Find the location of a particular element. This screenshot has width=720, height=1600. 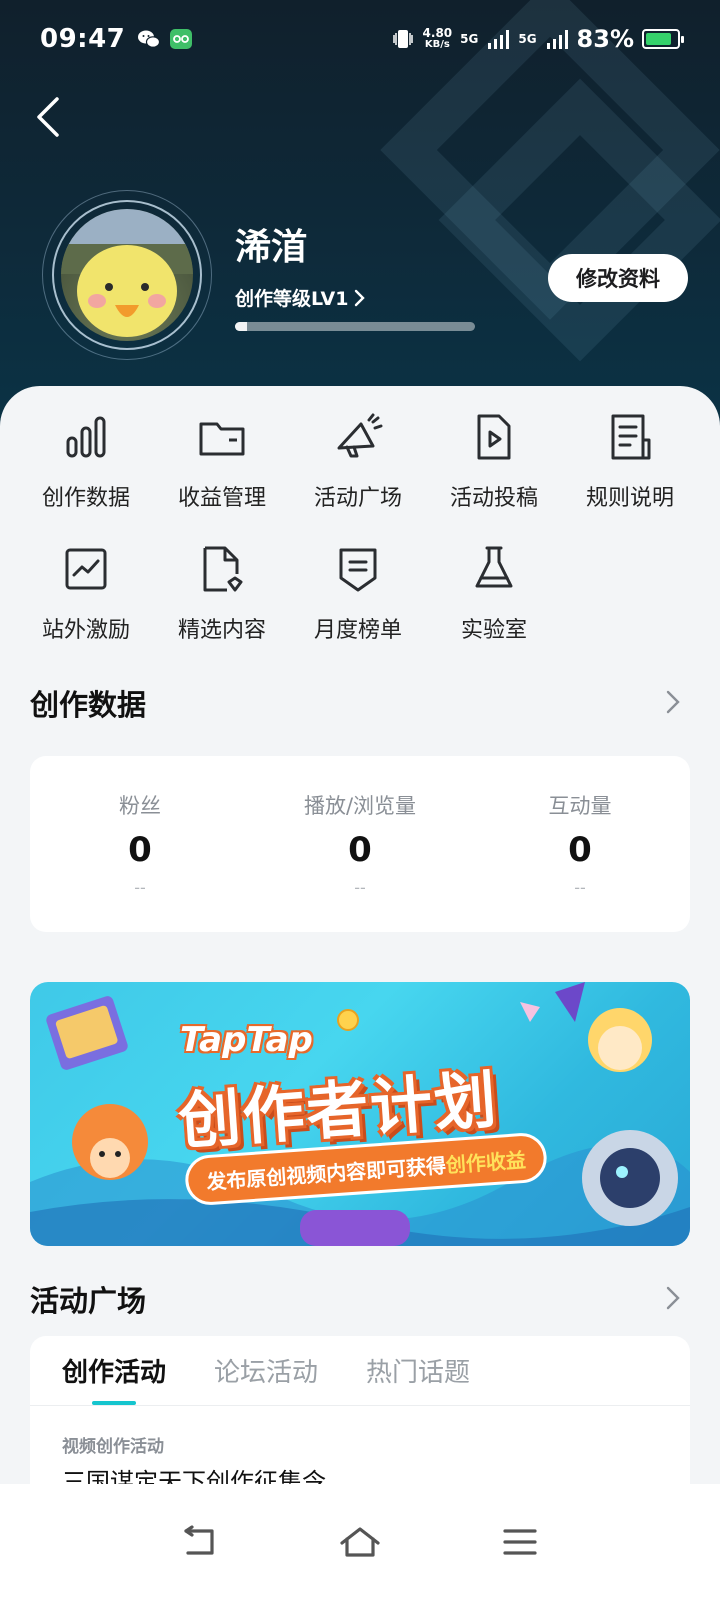

home-icon is located at coordinates (360, 1542).